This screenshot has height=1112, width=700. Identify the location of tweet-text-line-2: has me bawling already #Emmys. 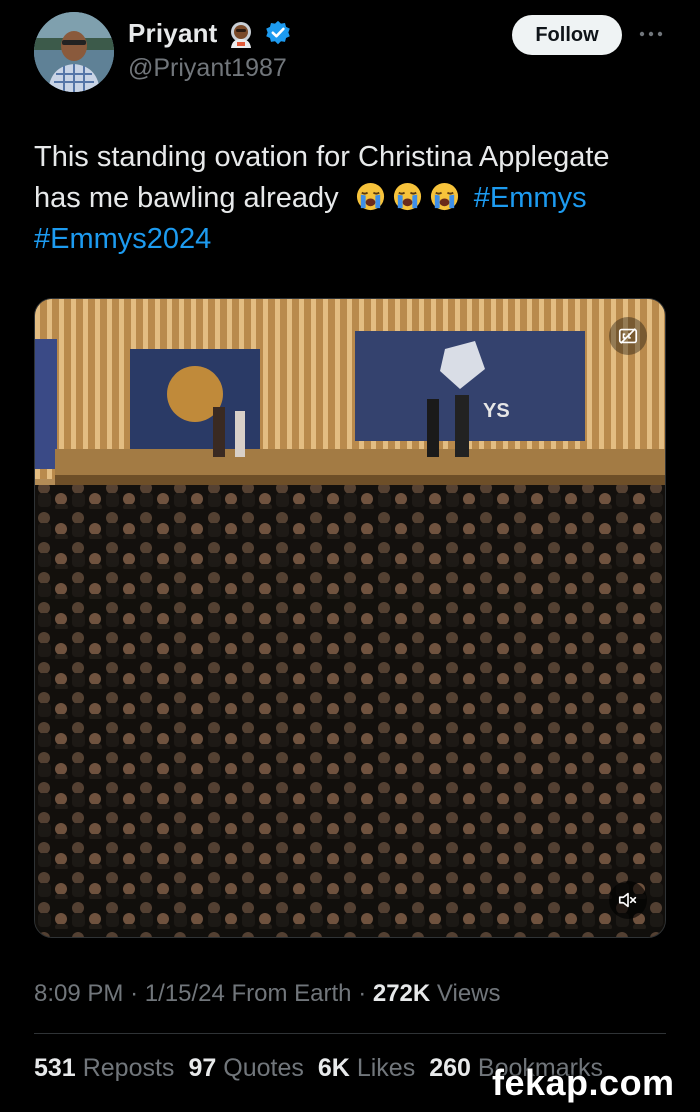
(354, 198).